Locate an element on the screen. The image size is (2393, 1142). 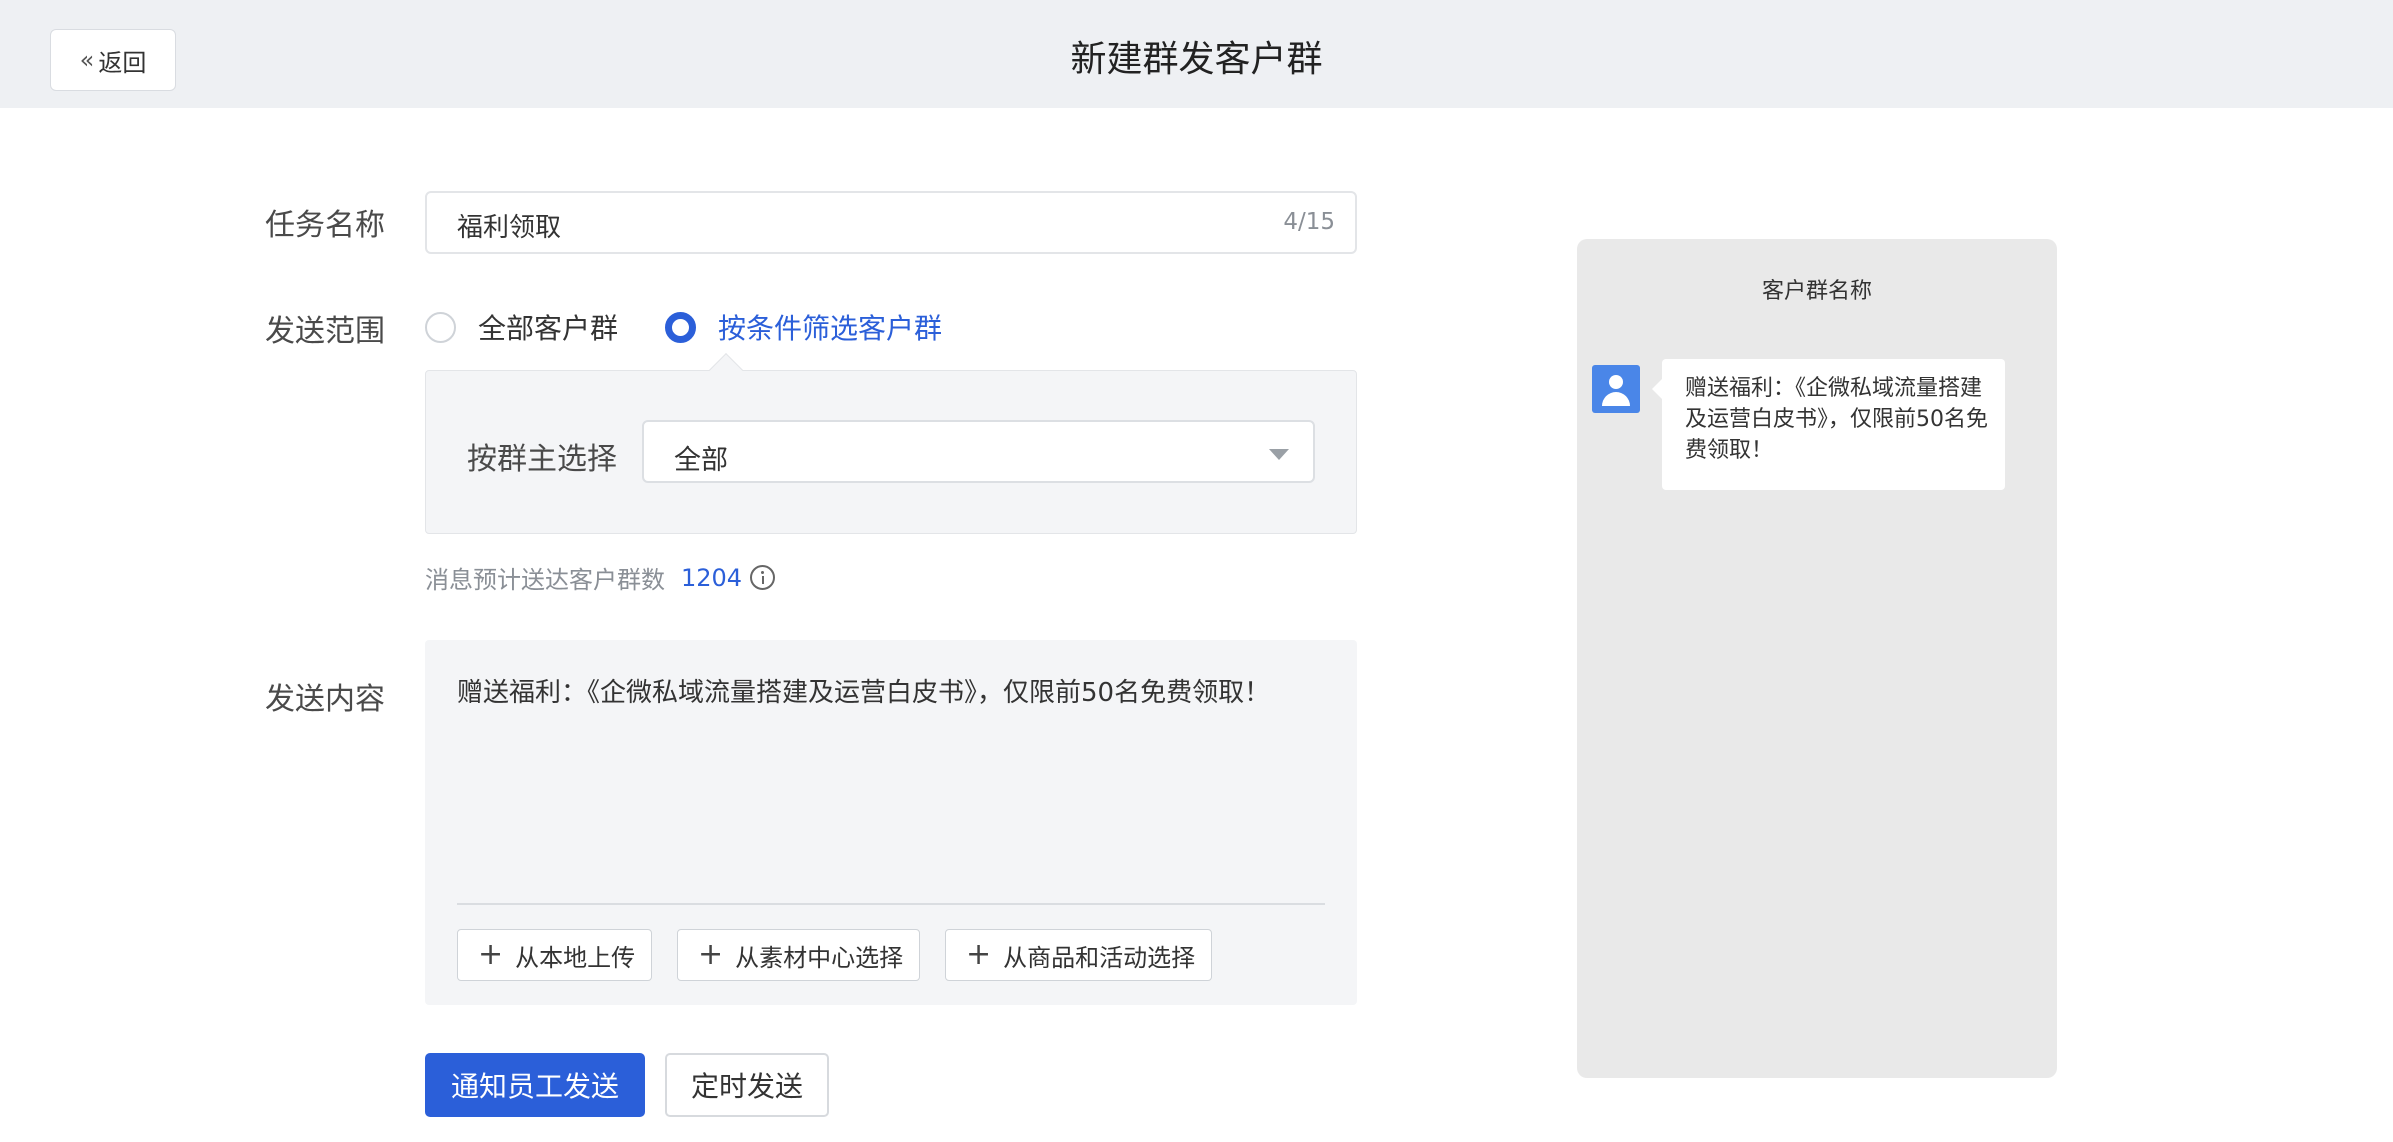
preview-message-bubble: 赠送福利：《企微私域流量搭建及运营白皮书》，仅限前50名免费领取！ is located at coordinates (1828, 424).